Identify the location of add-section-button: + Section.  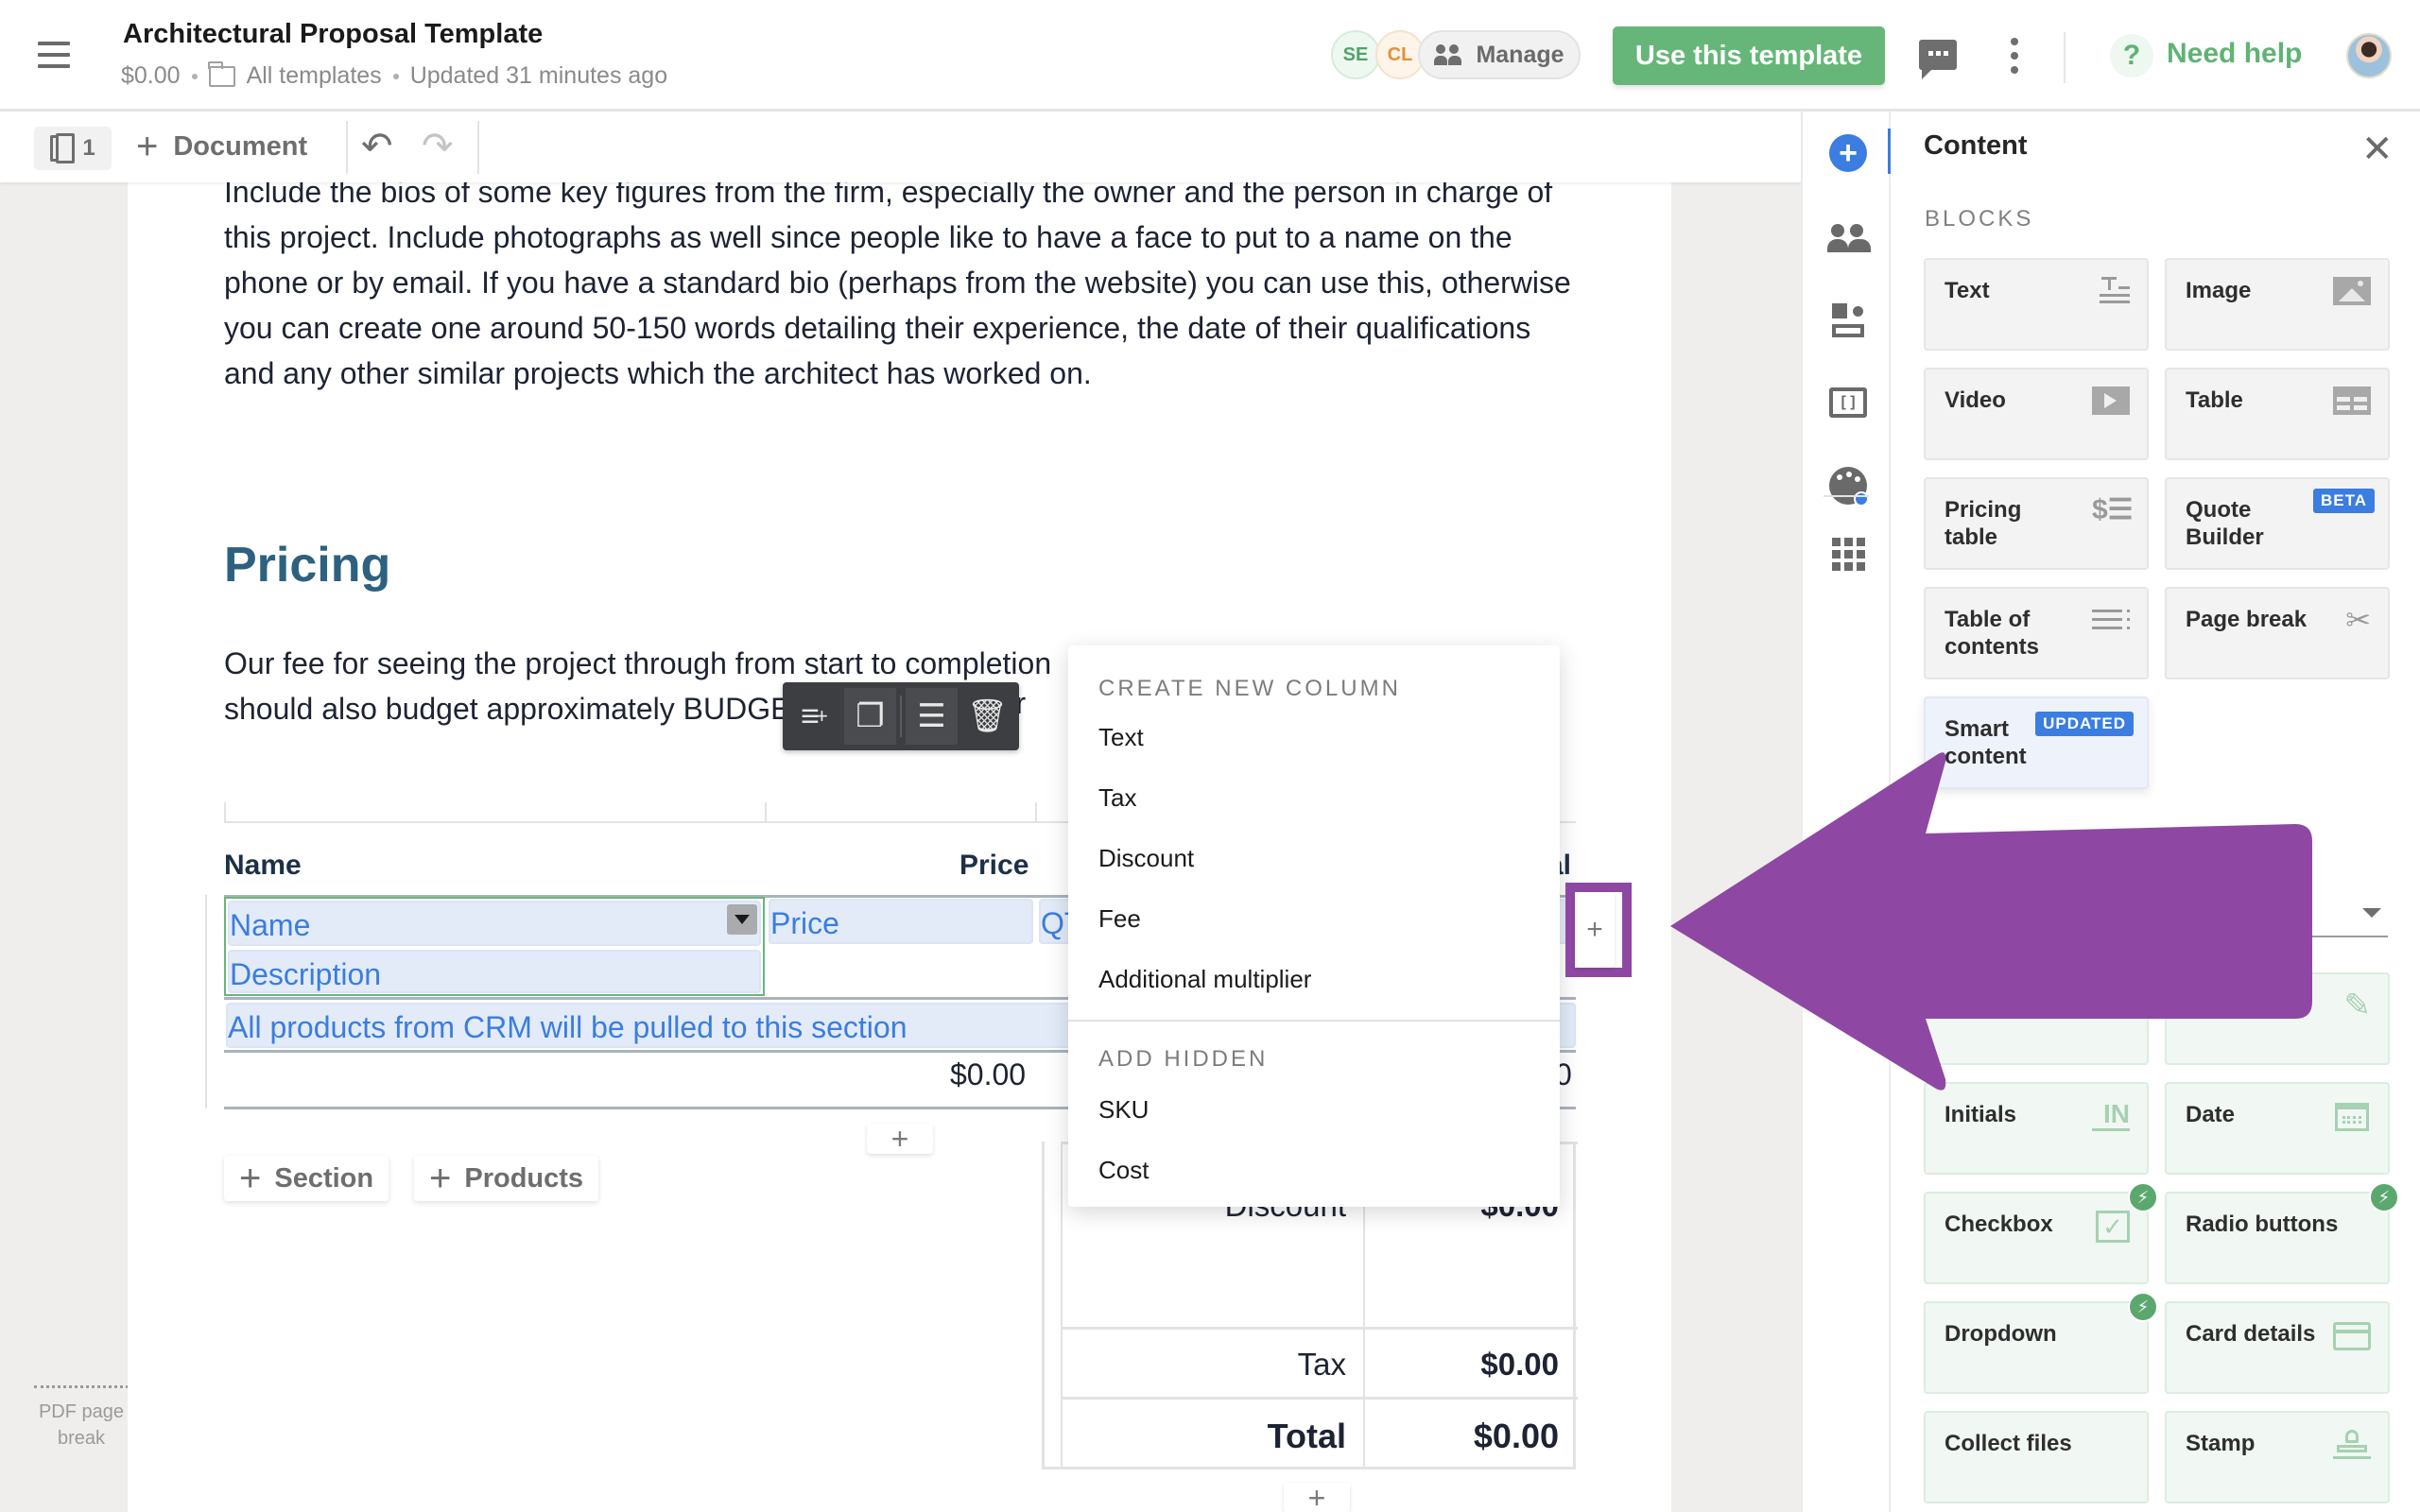
(306, 1178).